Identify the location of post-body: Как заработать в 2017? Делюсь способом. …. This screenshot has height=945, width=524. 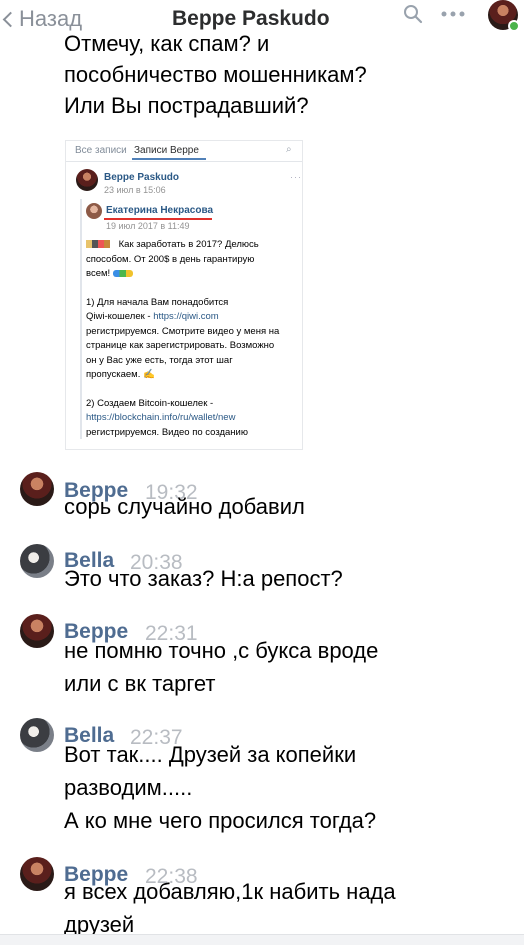
(191, 339).